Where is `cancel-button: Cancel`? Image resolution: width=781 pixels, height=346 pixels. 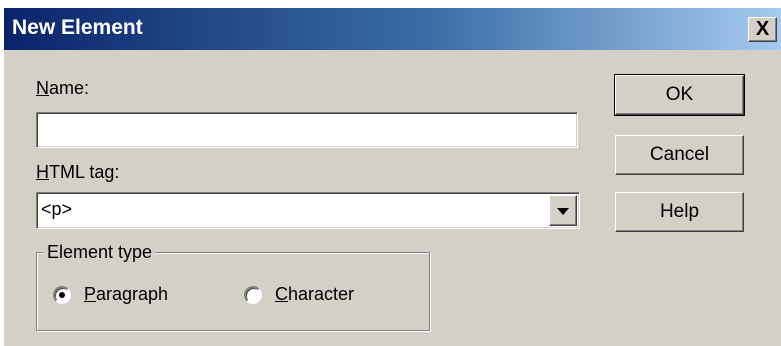 cancel-button: Cancel is located at coordinates (679, 155).